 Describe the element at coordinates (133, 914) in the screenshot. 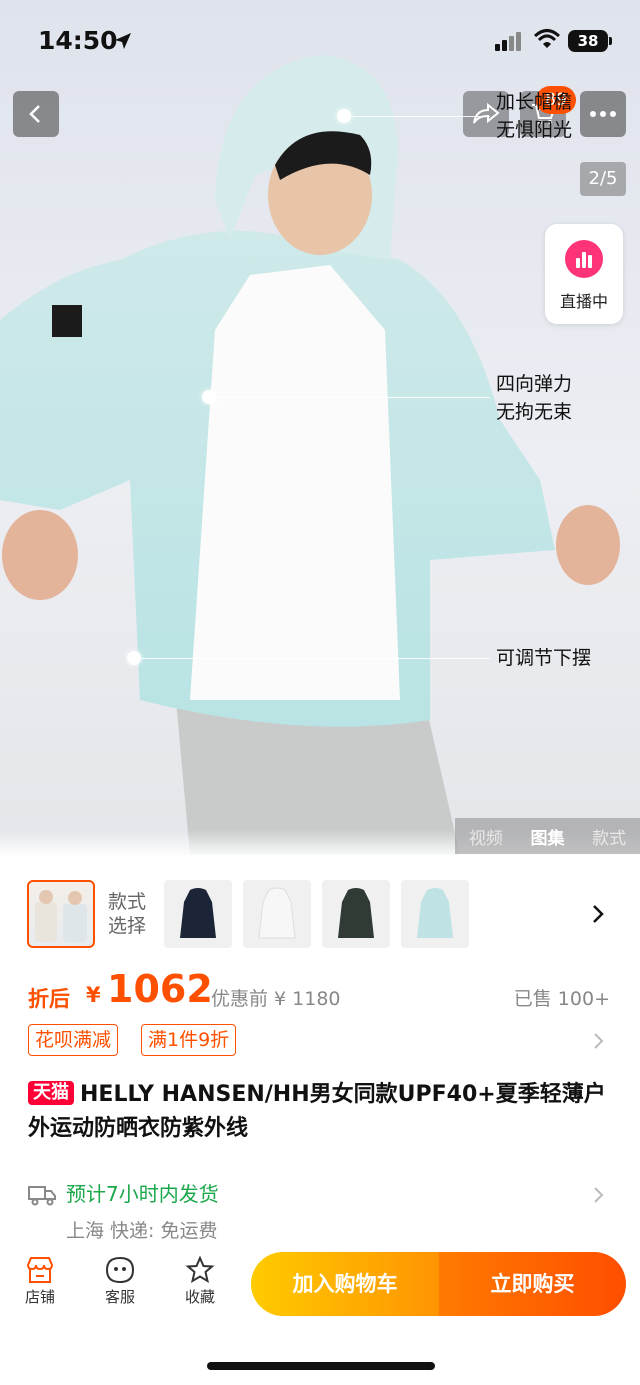

I see `style-select-label: 款式 选择` at that location.